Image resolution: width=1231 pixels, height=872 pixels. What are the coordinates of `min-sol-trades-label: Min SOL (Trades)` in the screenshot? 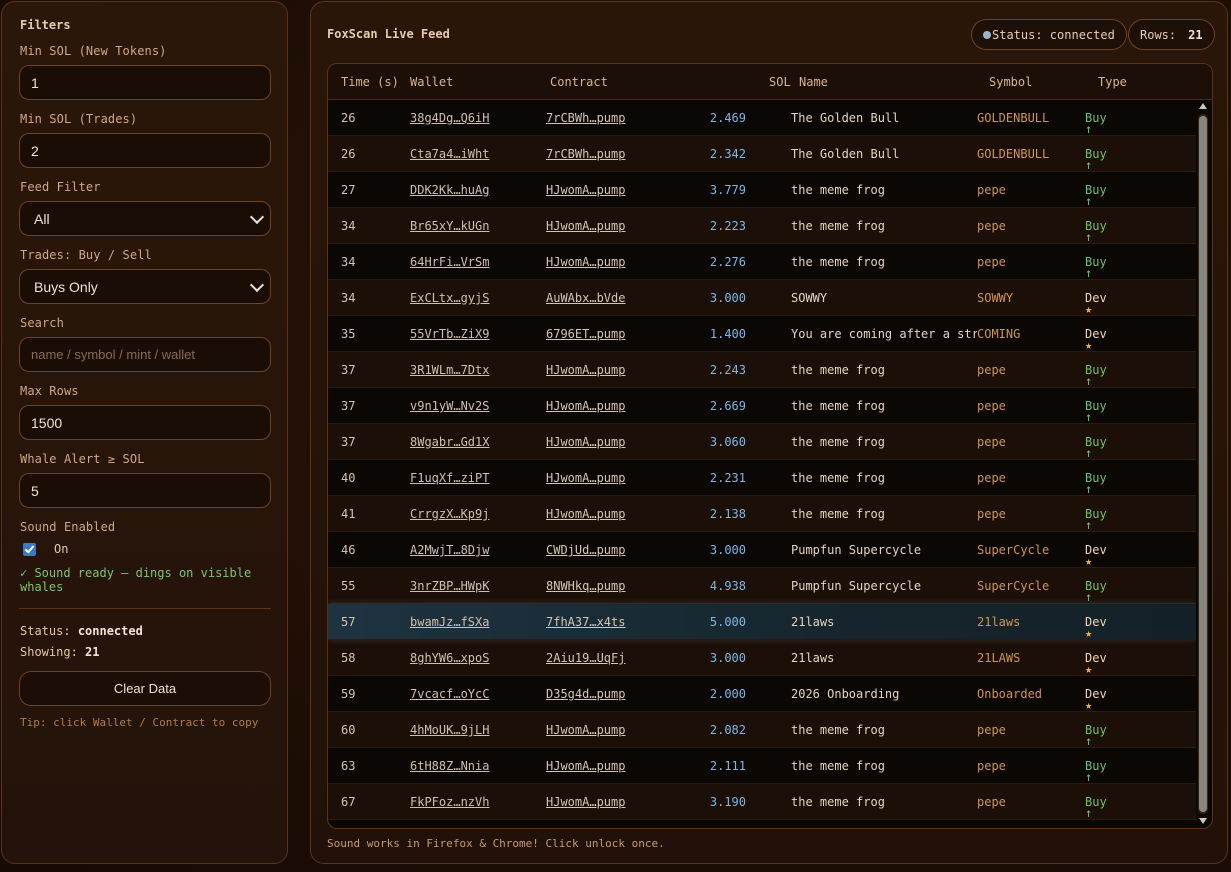 It's located at (79, 119).